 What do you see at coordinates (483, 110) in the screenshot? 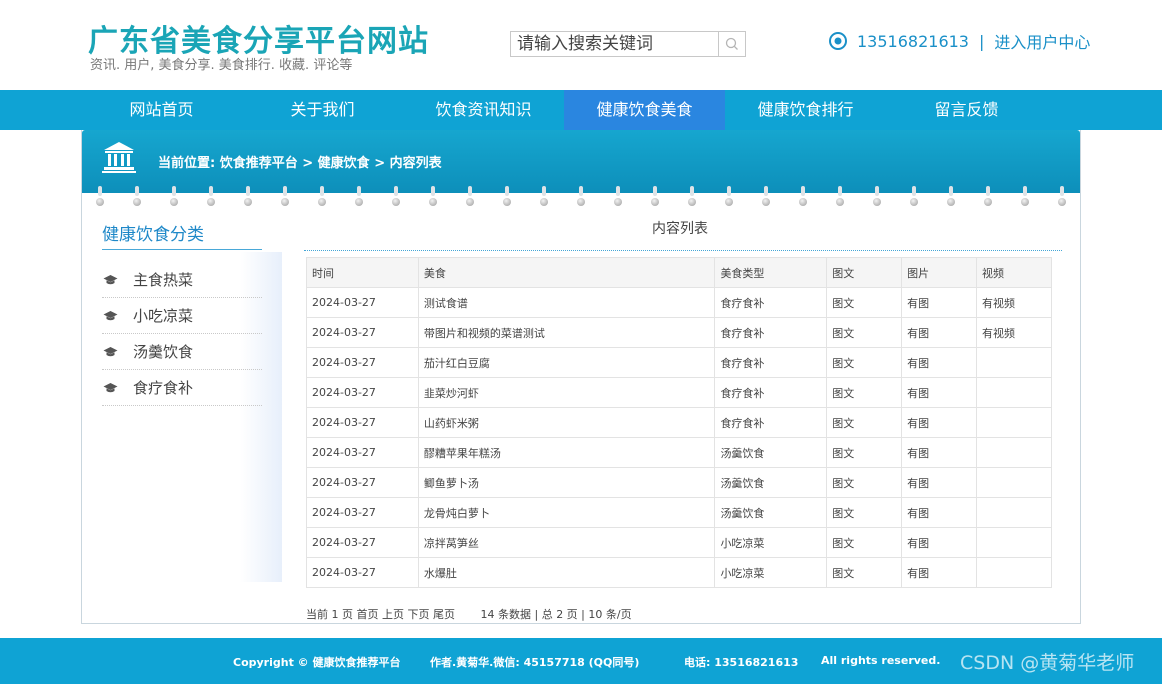
I see `nav-item-news: 饮食资讯知识` at bounding box center [483, 110].